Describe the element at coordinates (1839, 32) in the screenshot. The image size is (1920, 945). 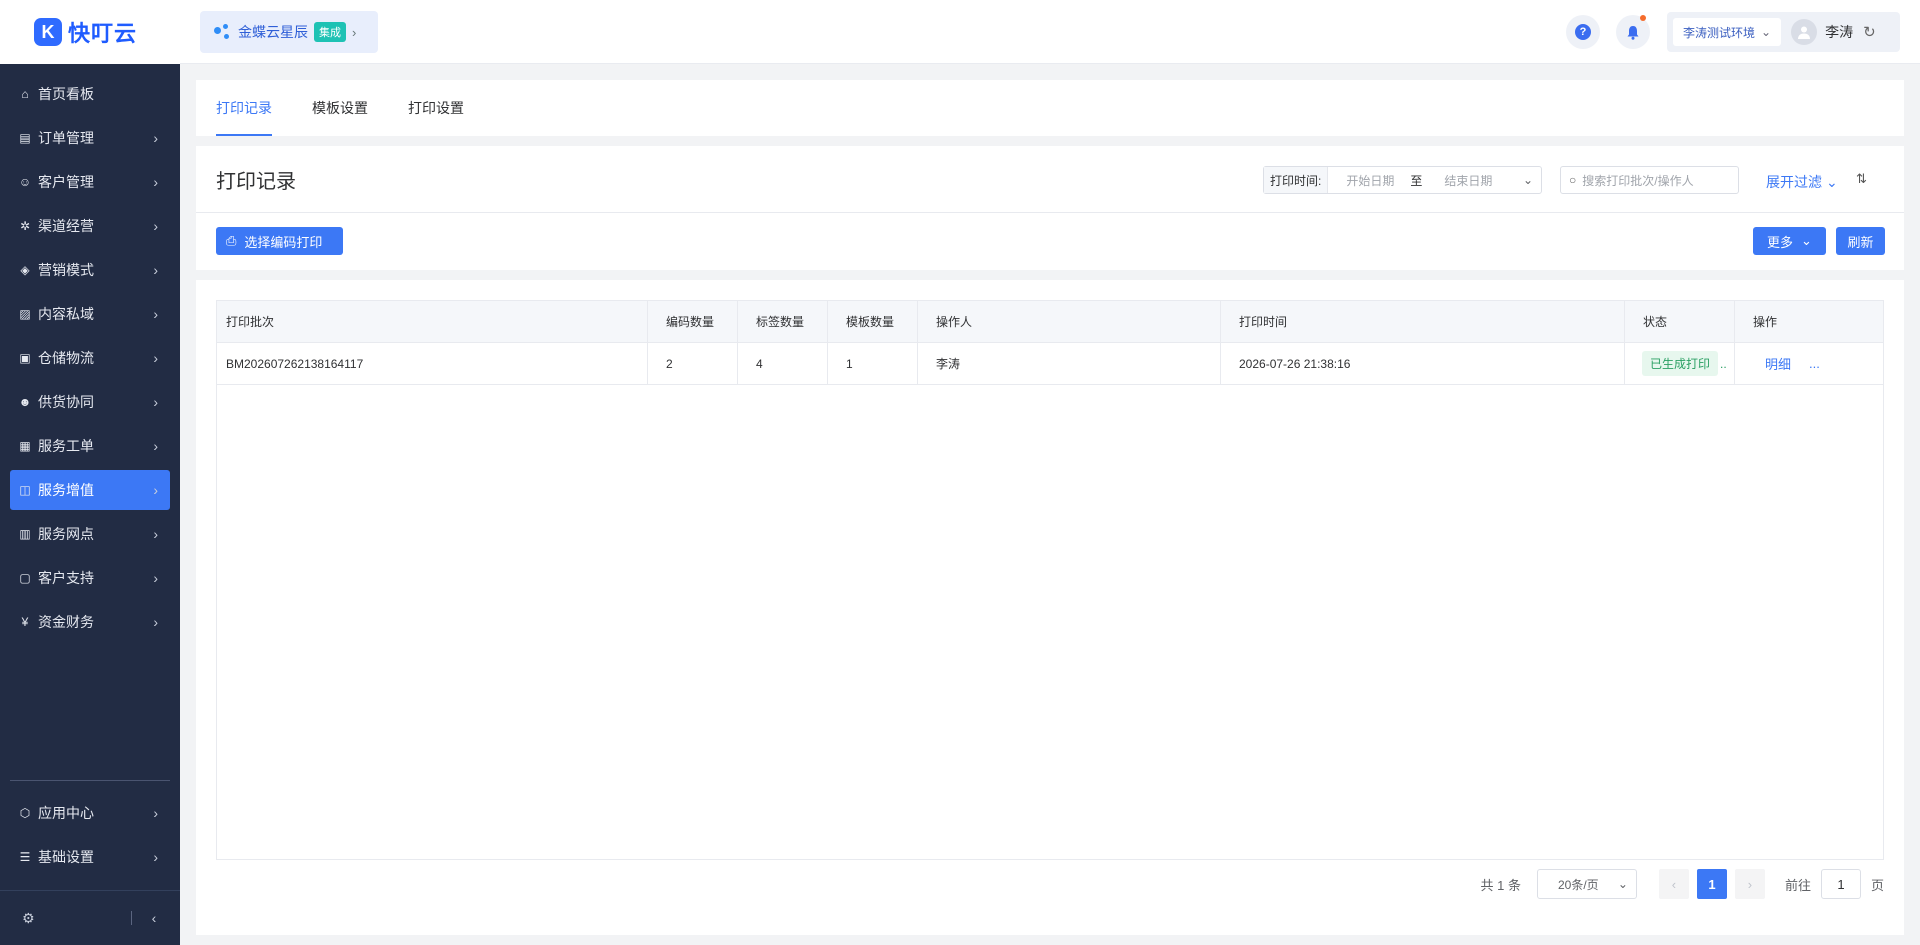
I see `user-name: 李涛` at that location.